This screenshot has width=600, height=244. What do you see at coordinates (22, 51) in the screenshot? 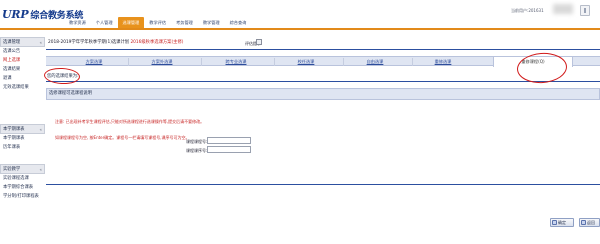
I see `sidebar-item-announcement: 选课公告` at bounding box center [22, 51].